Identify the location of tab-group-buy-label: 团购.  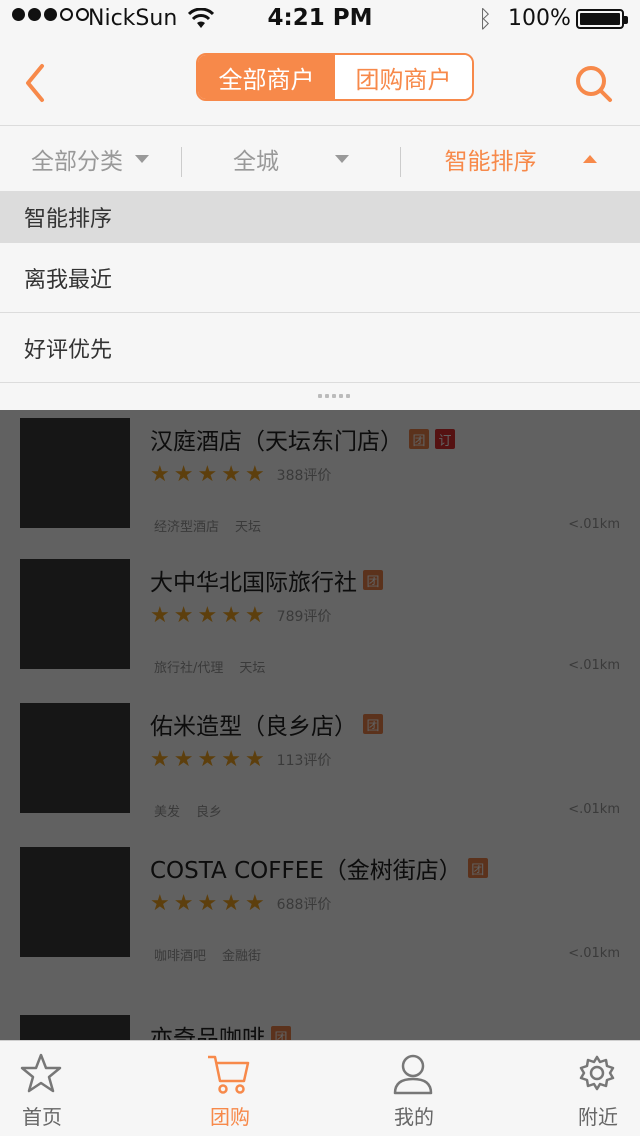
(230, 1117).